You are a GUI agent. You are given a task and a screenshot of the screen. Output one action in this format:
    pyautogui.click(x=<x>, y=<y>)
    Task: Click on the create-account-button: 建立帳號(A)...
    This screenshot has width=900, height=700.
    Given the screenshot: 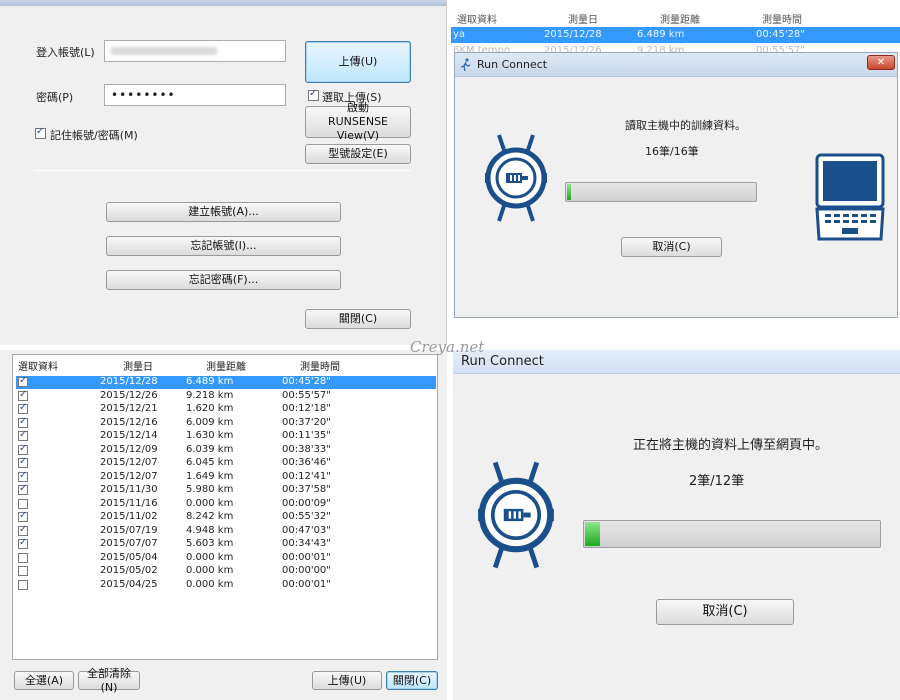 What is the action you would take?
    pyautogui.click(x=223, y=212)
    